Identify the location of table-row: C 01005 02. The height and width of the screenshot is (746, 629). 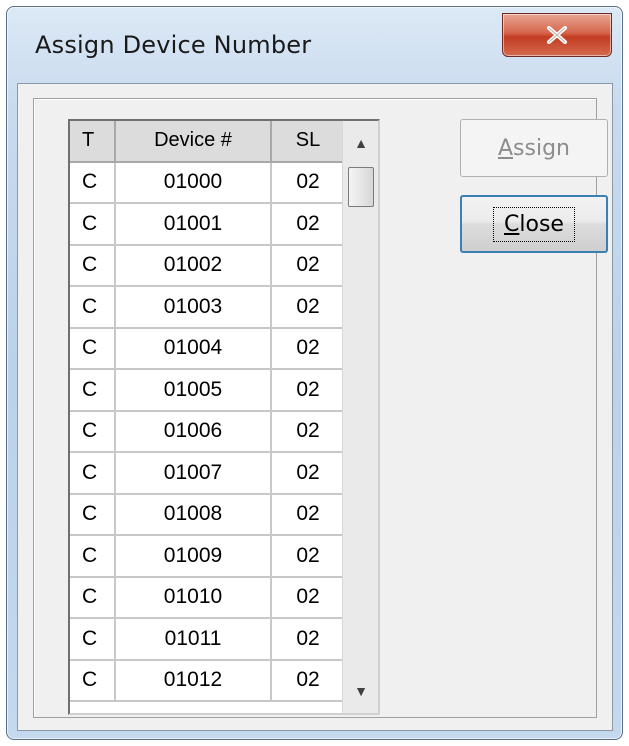
(208, 391).